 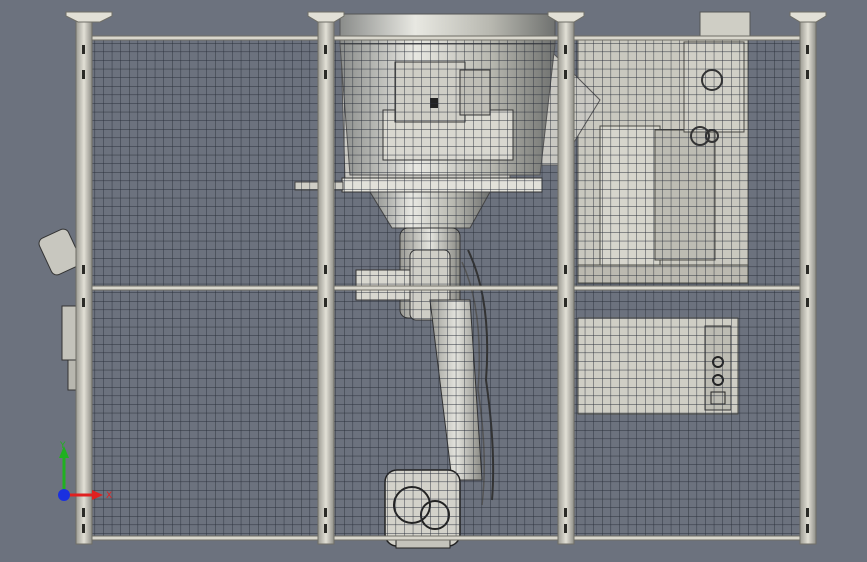 What do you see at coordinates (64, 495) in the screenshot?
I see `z-axis-dot` at bounding box center [64, 495].